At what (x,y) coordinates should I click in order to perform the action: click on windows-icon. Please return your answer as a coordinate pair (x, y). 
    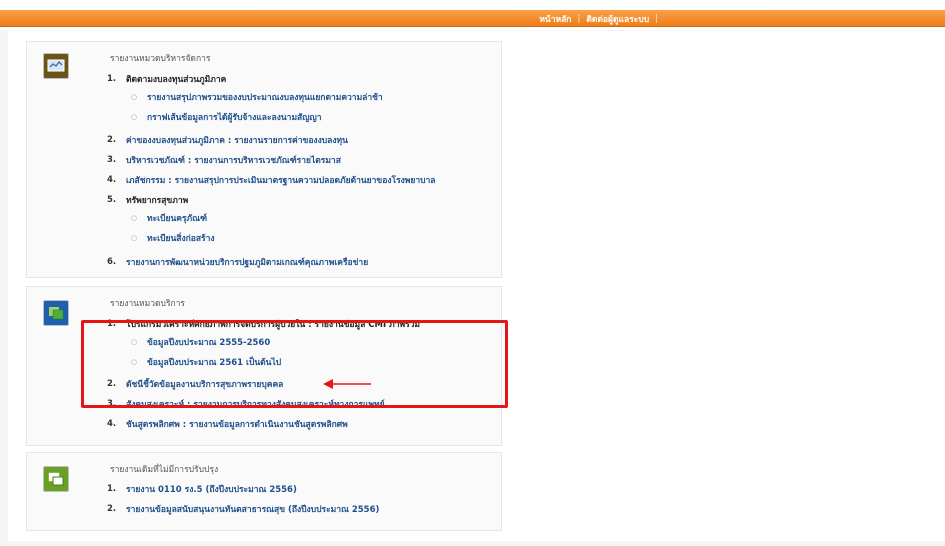
    Looking at the image, I should click on (56, 313).